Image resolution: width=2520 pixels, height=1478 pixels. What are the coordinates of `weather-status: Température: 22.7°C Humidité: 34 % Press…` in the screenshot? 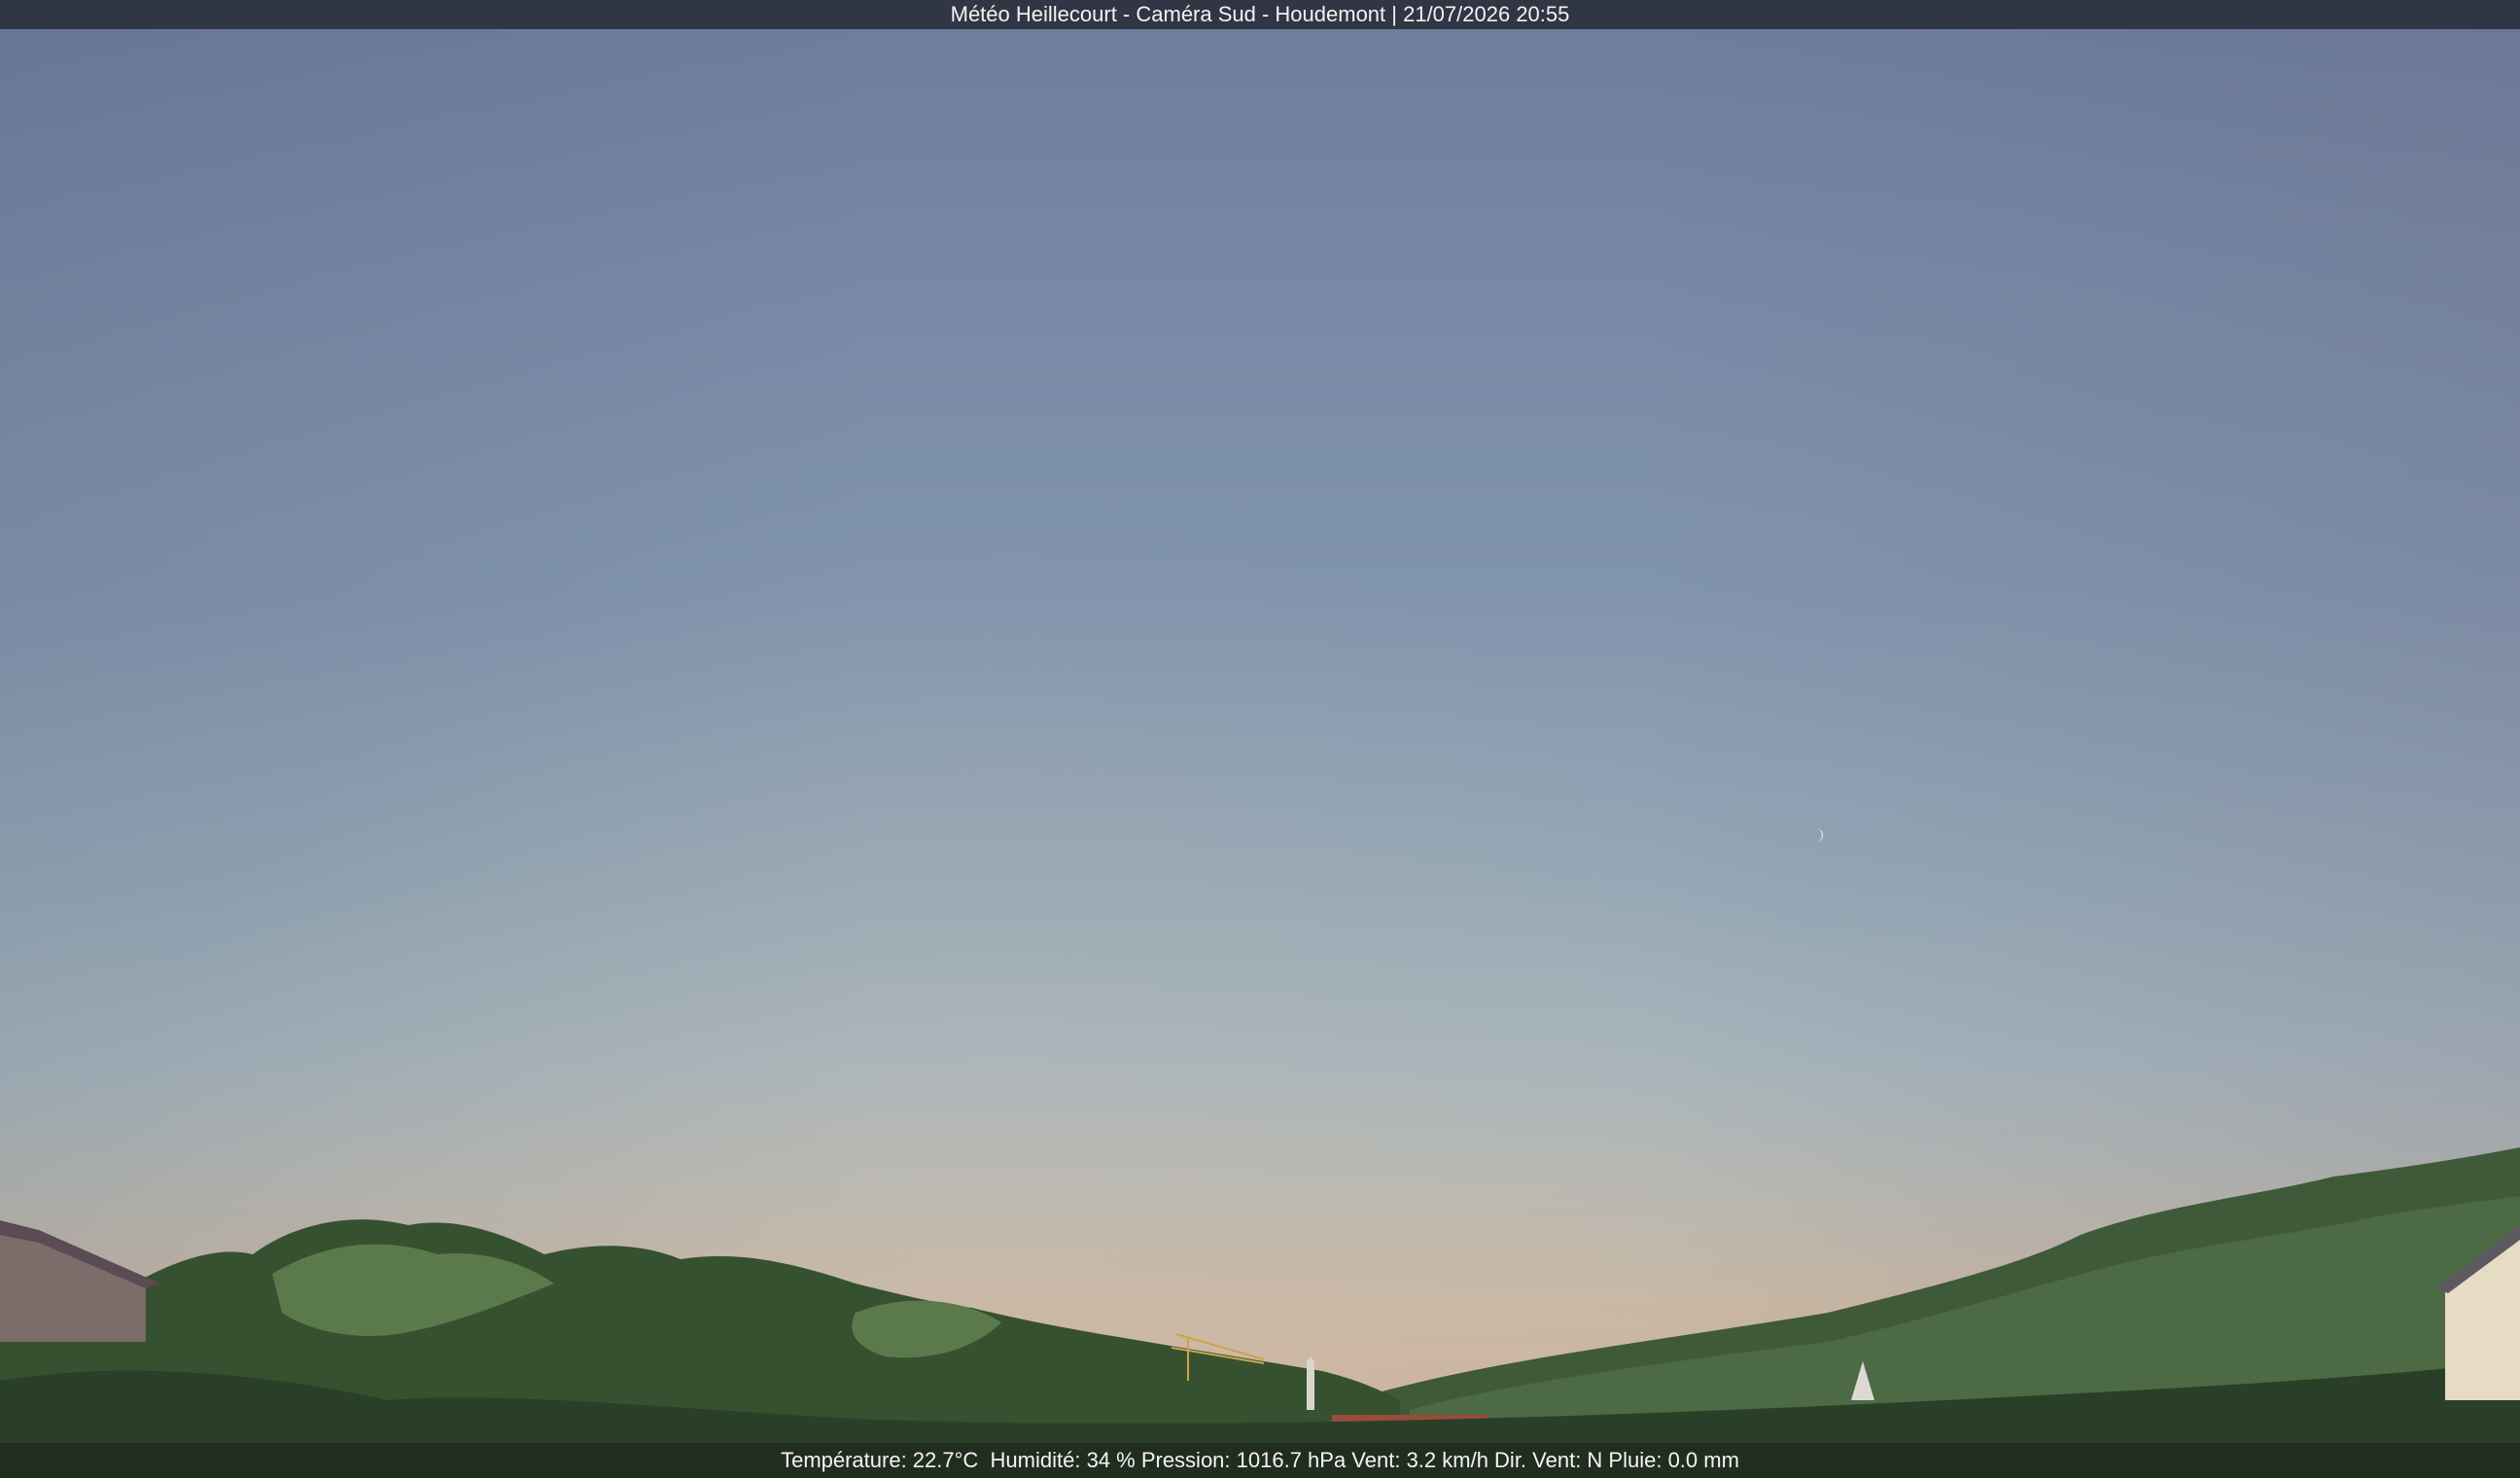 It's located at (1260, 1460).